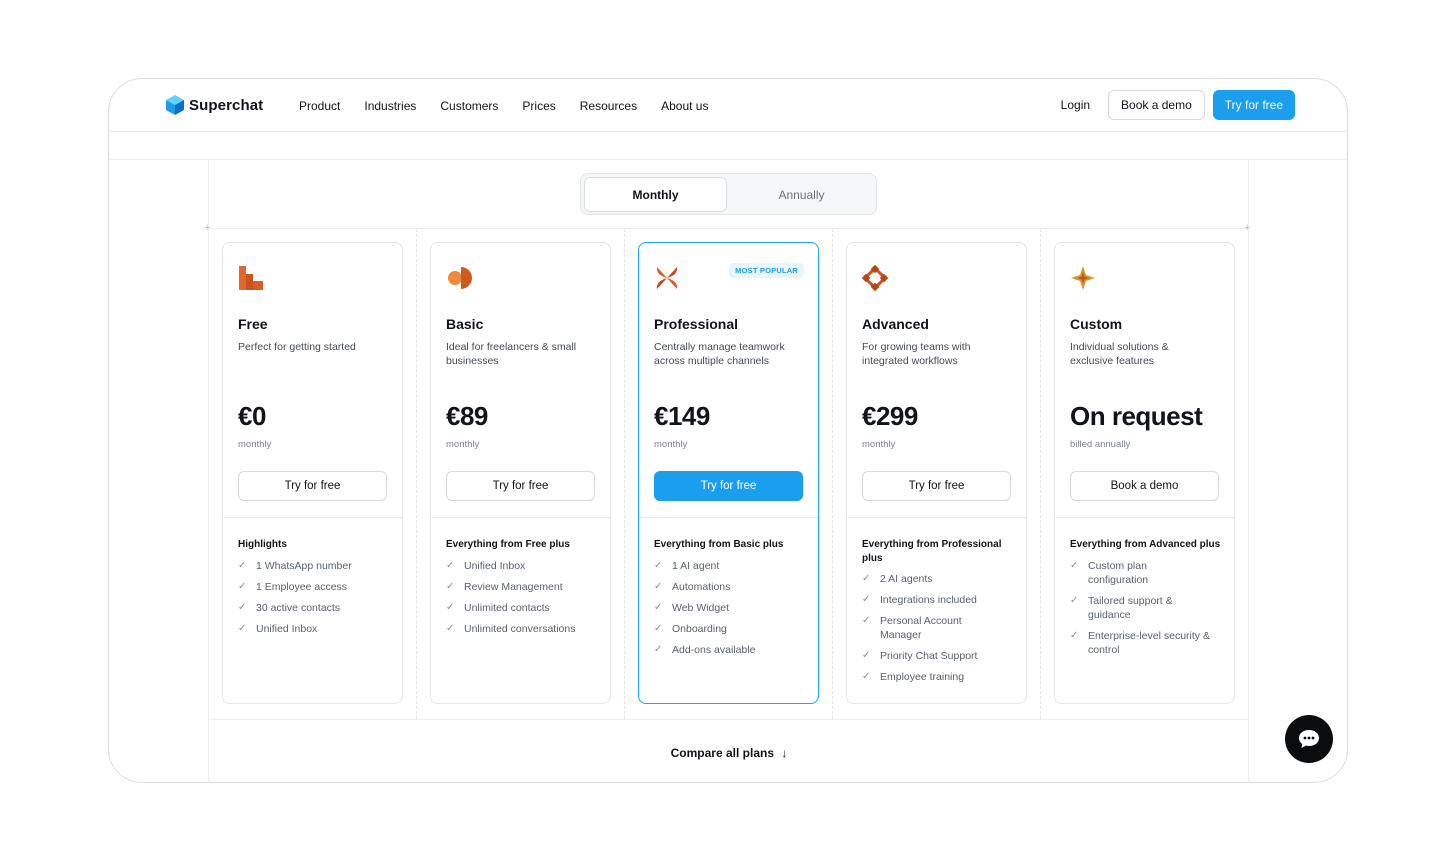 This screenshot has height=860, width=1456. What do you see at coordinates (1145, 544) in the screenshot?
I see `features-title: Everything from Advanced plus` at bounding box center [1145, 544].